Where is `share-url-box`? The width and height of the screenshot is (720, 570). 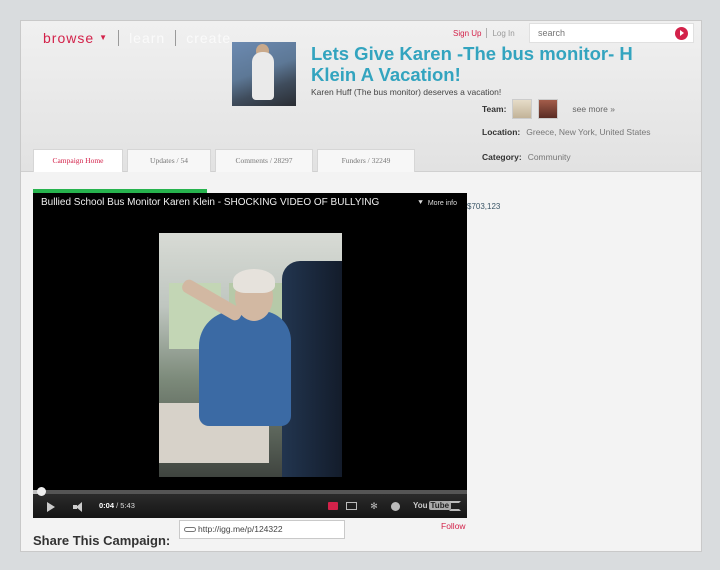
share-url-box is located at coordinates (262, 529).